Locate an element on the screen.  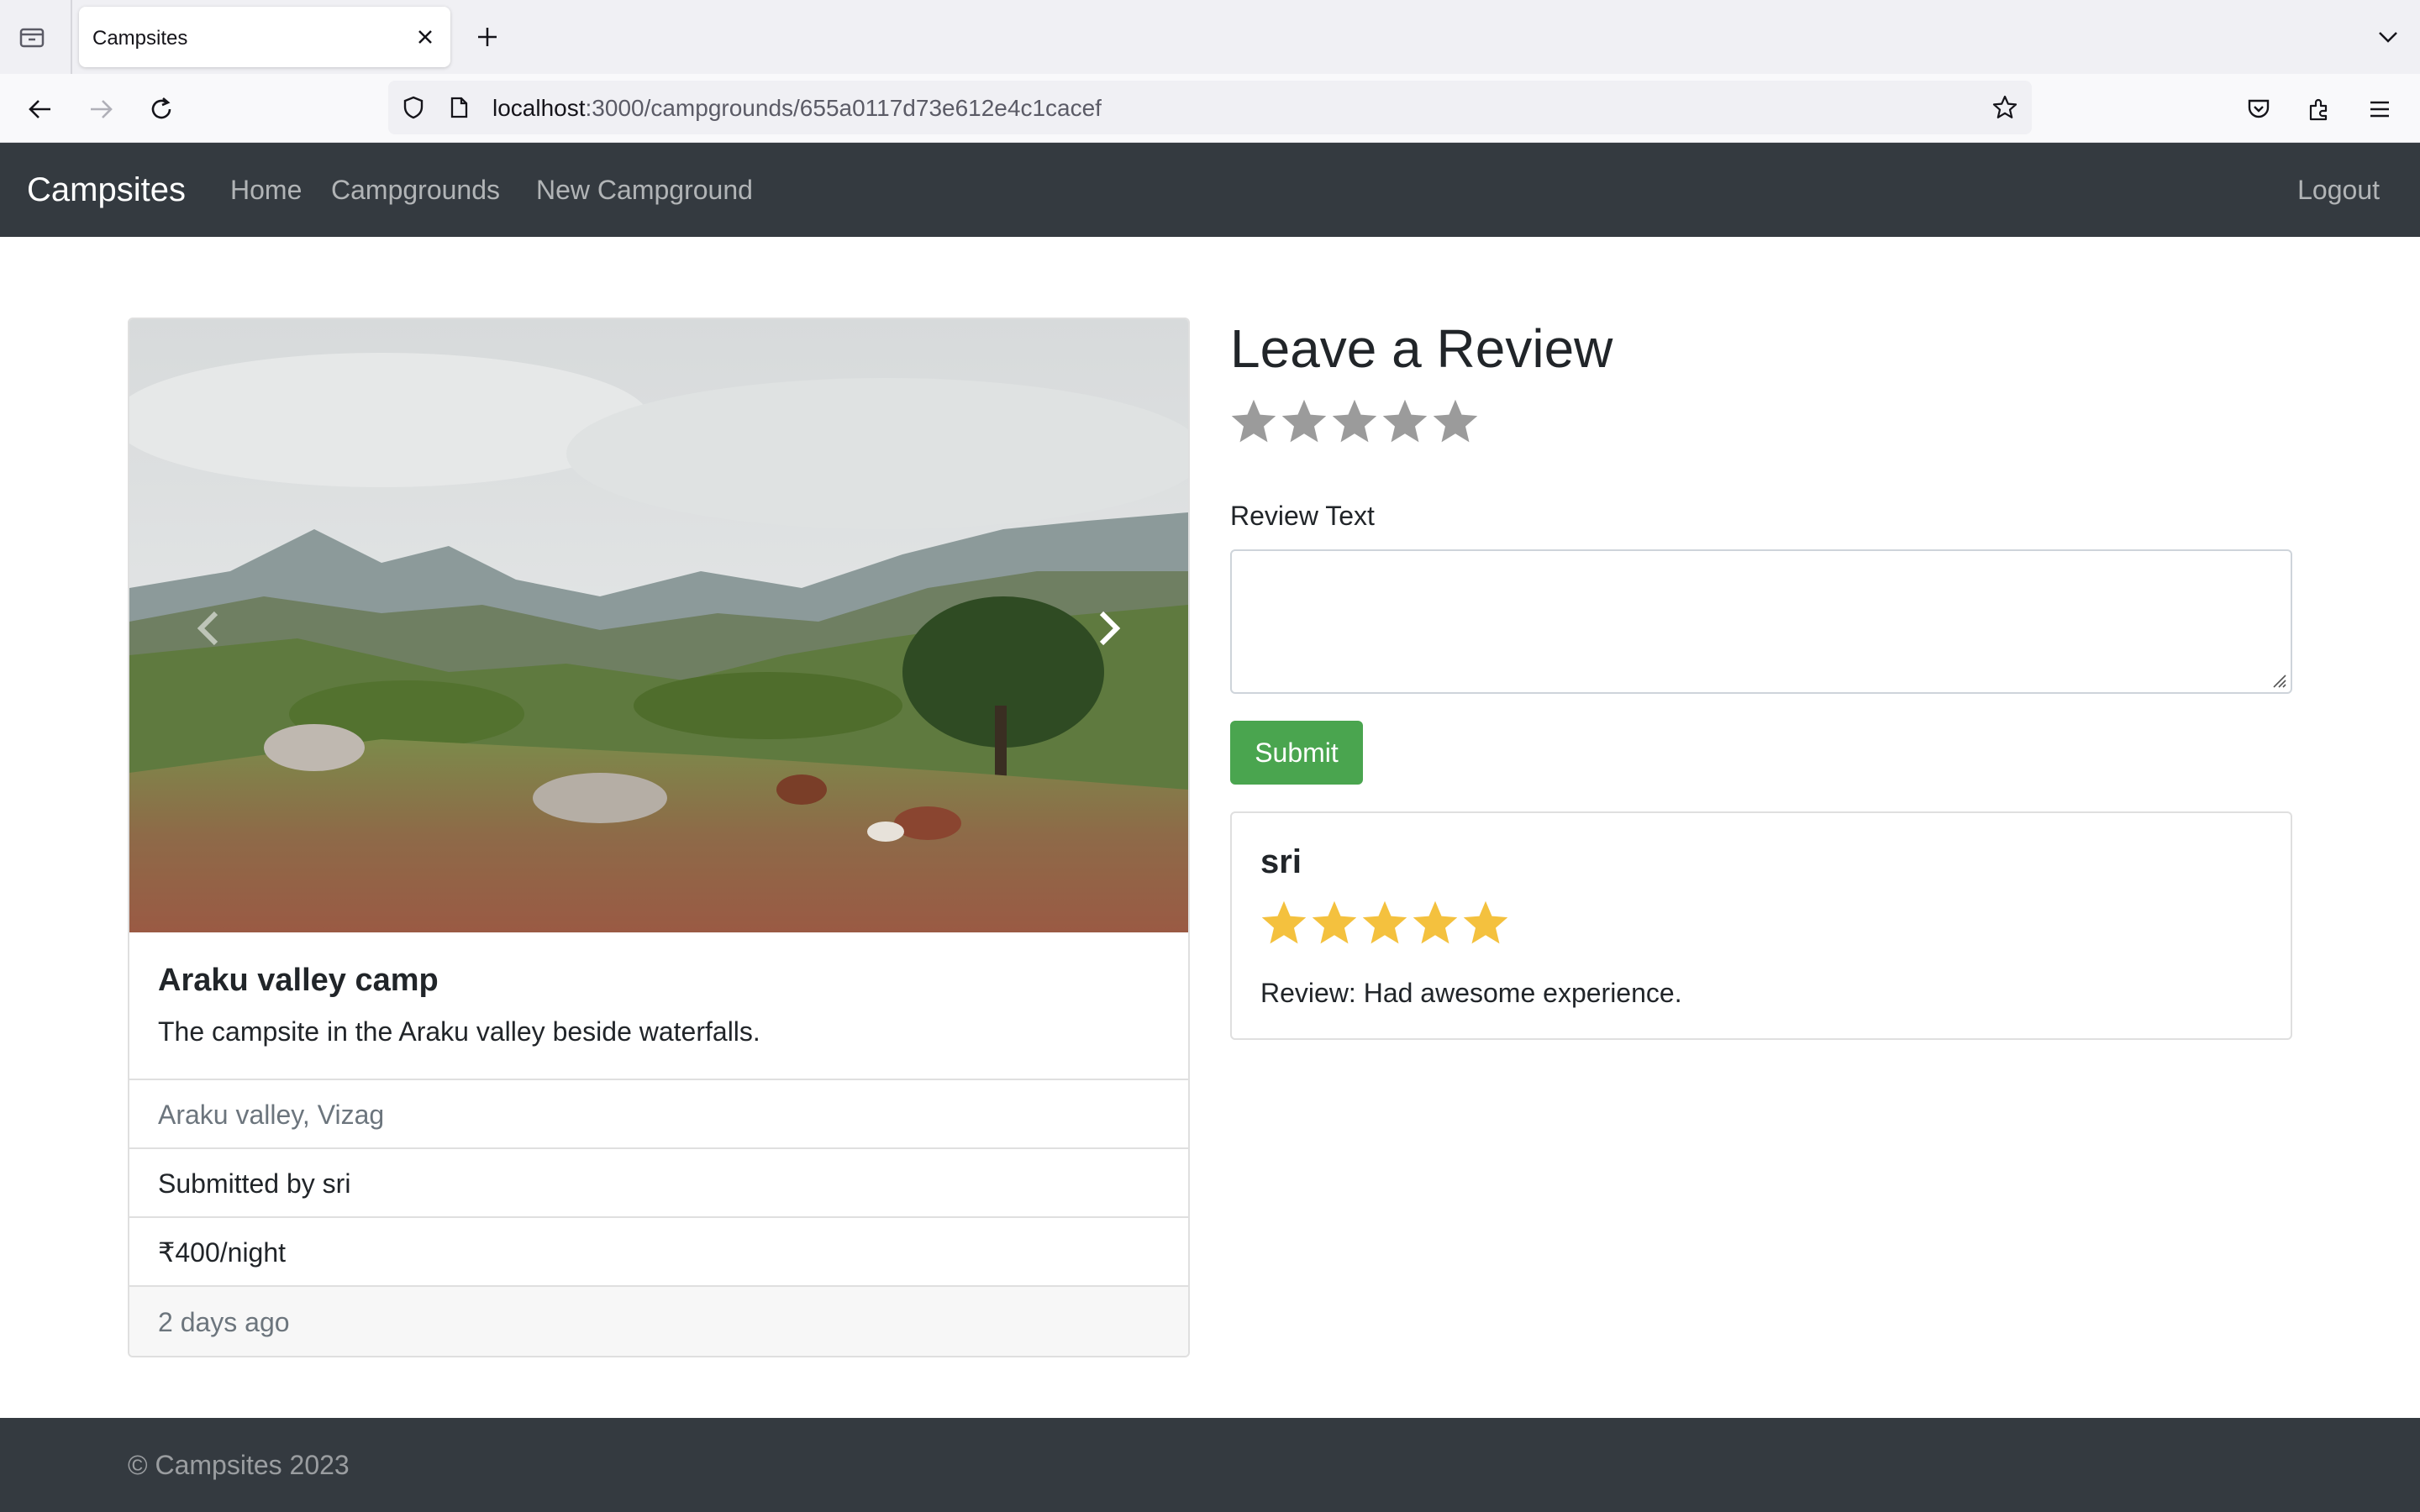
nav-link-new-campground: New Campground is located at coordinates (644, 190).